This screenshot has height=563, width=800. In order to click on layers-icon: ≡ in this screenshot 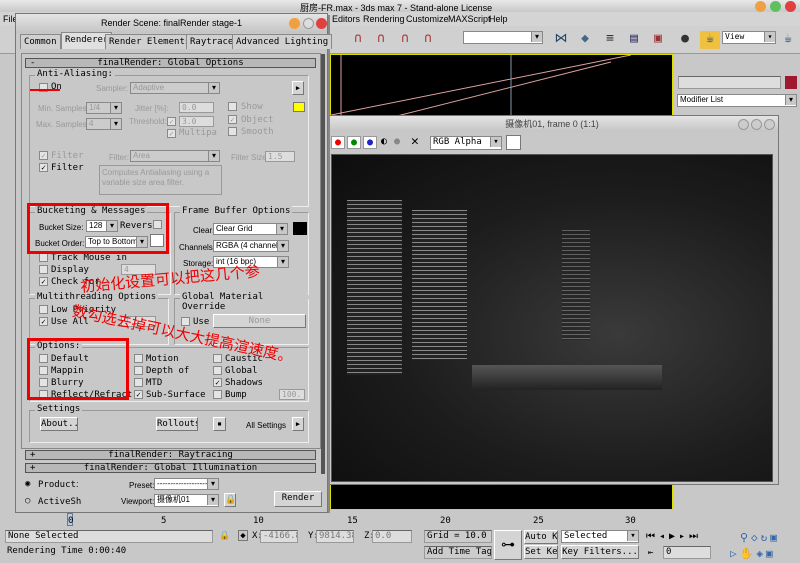, I will do `click(610, 40)`.